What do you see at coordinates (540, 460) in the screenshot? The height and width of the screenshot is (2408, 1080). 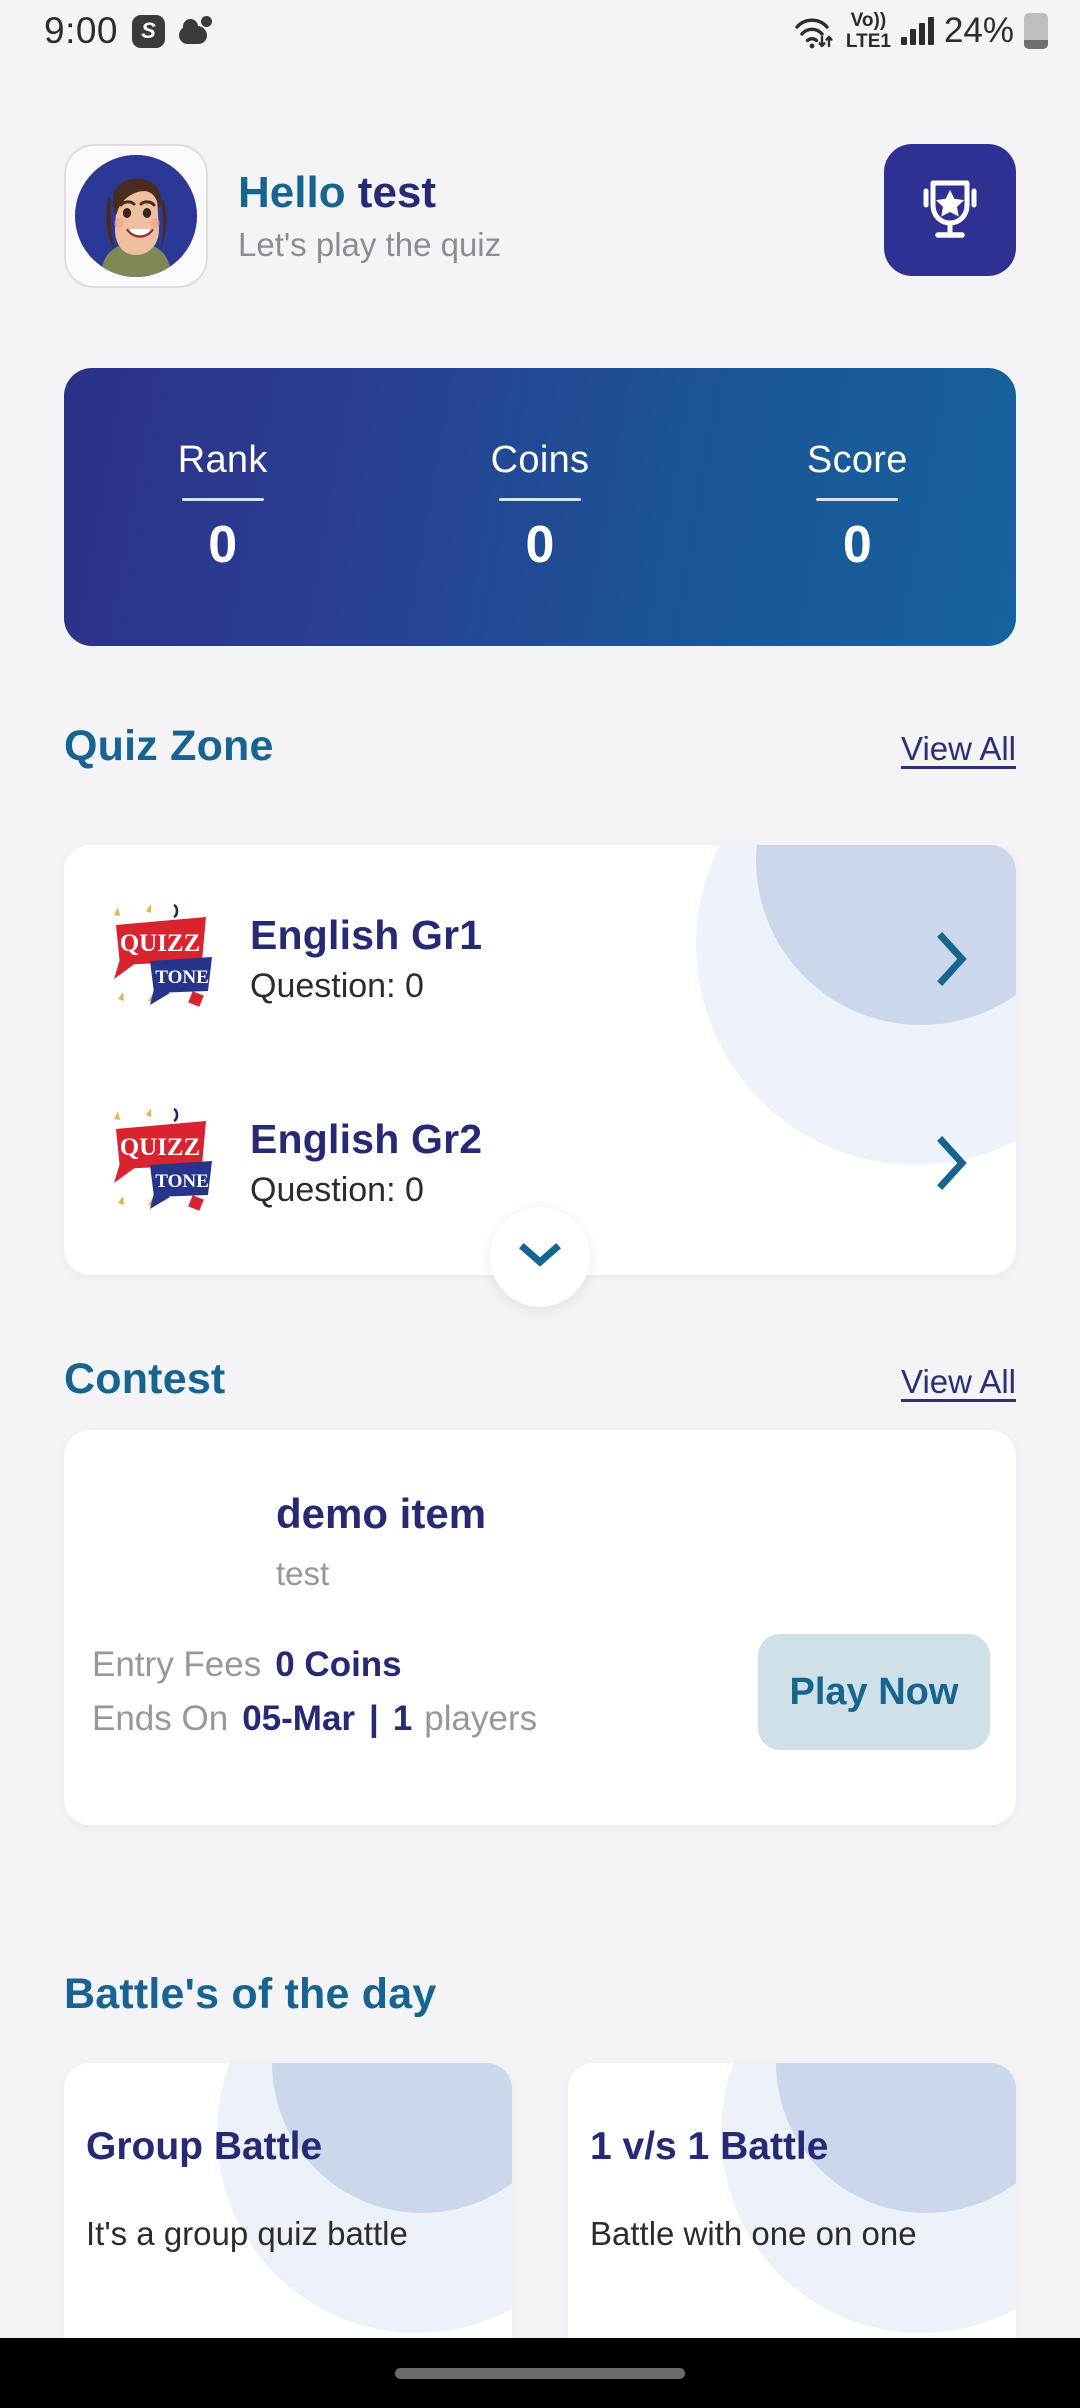 I see `stat-label: Coins` at bounding box center [540, 460].